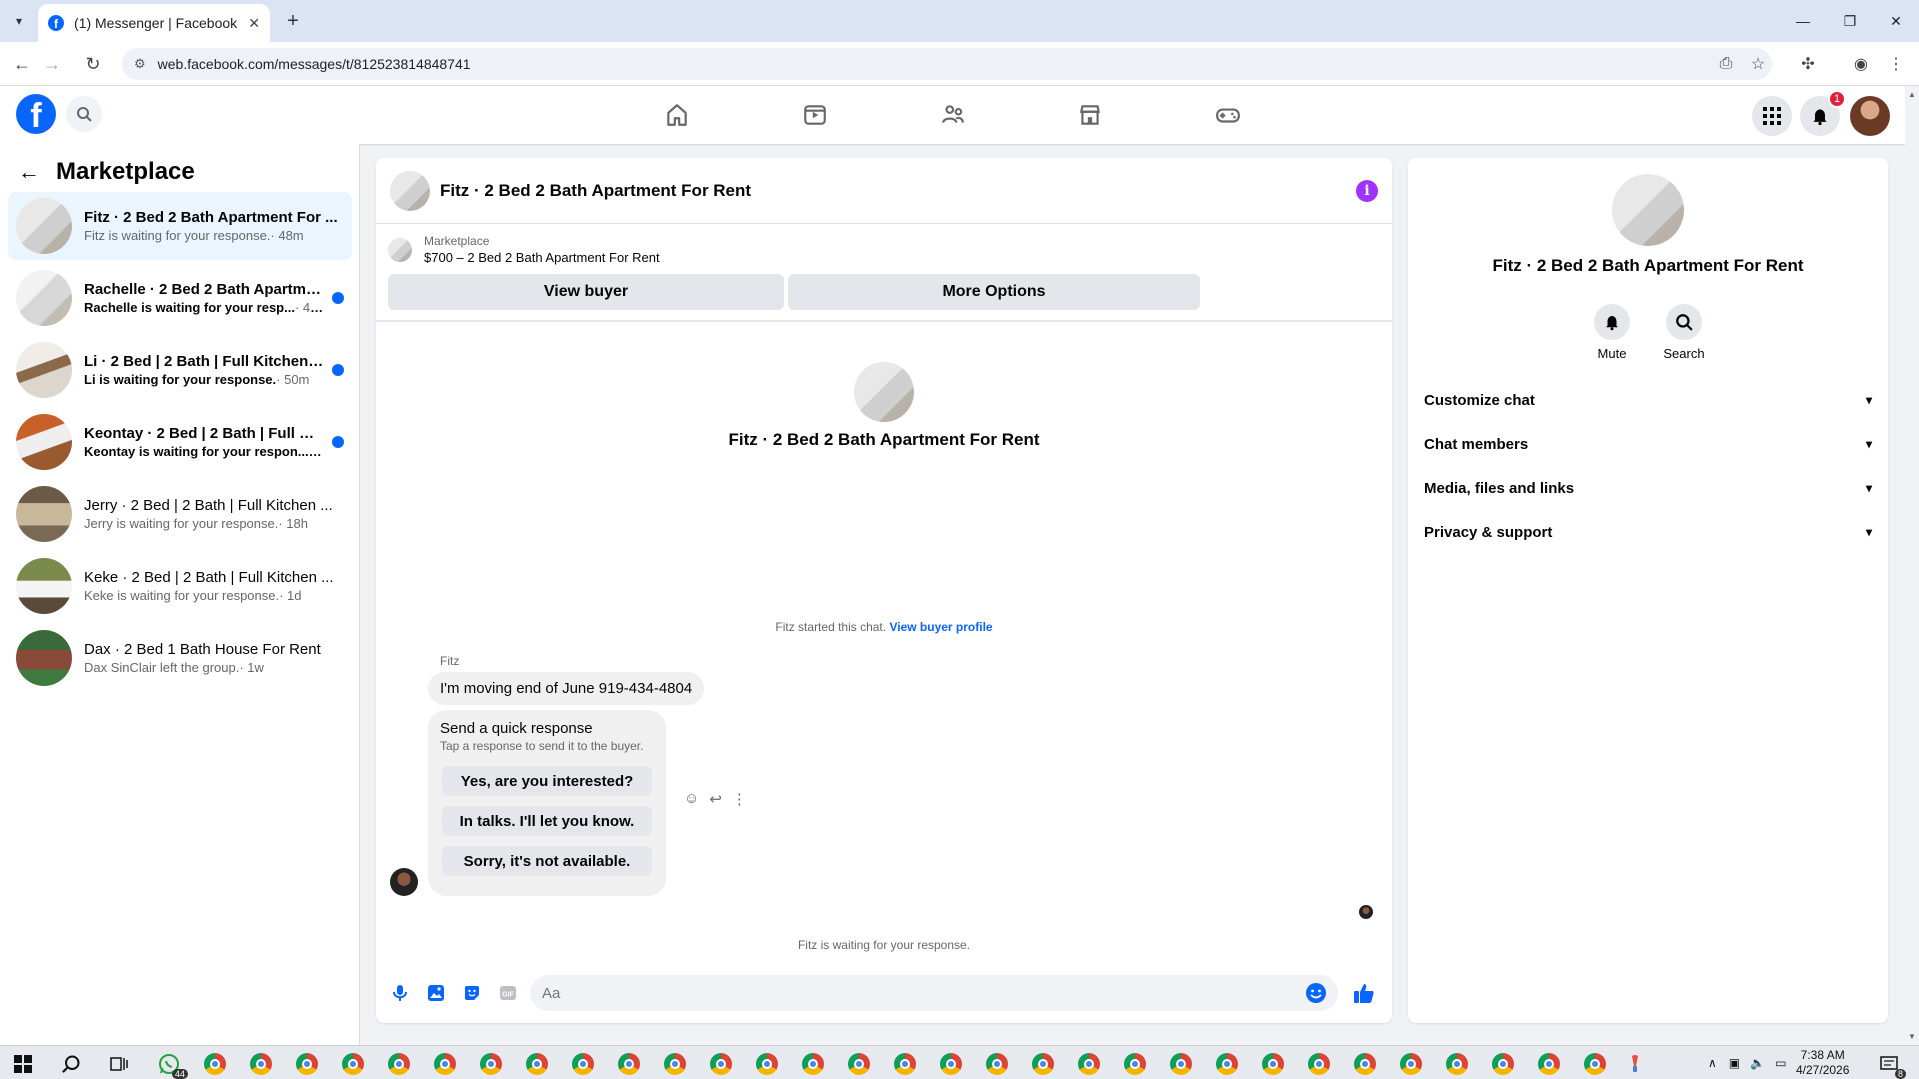 The height and width of the screenshot is (1079, 1919). Describe the element at coordinates (71, 1064) in the screenshot. I see `taskbar-search-icon` at that location.